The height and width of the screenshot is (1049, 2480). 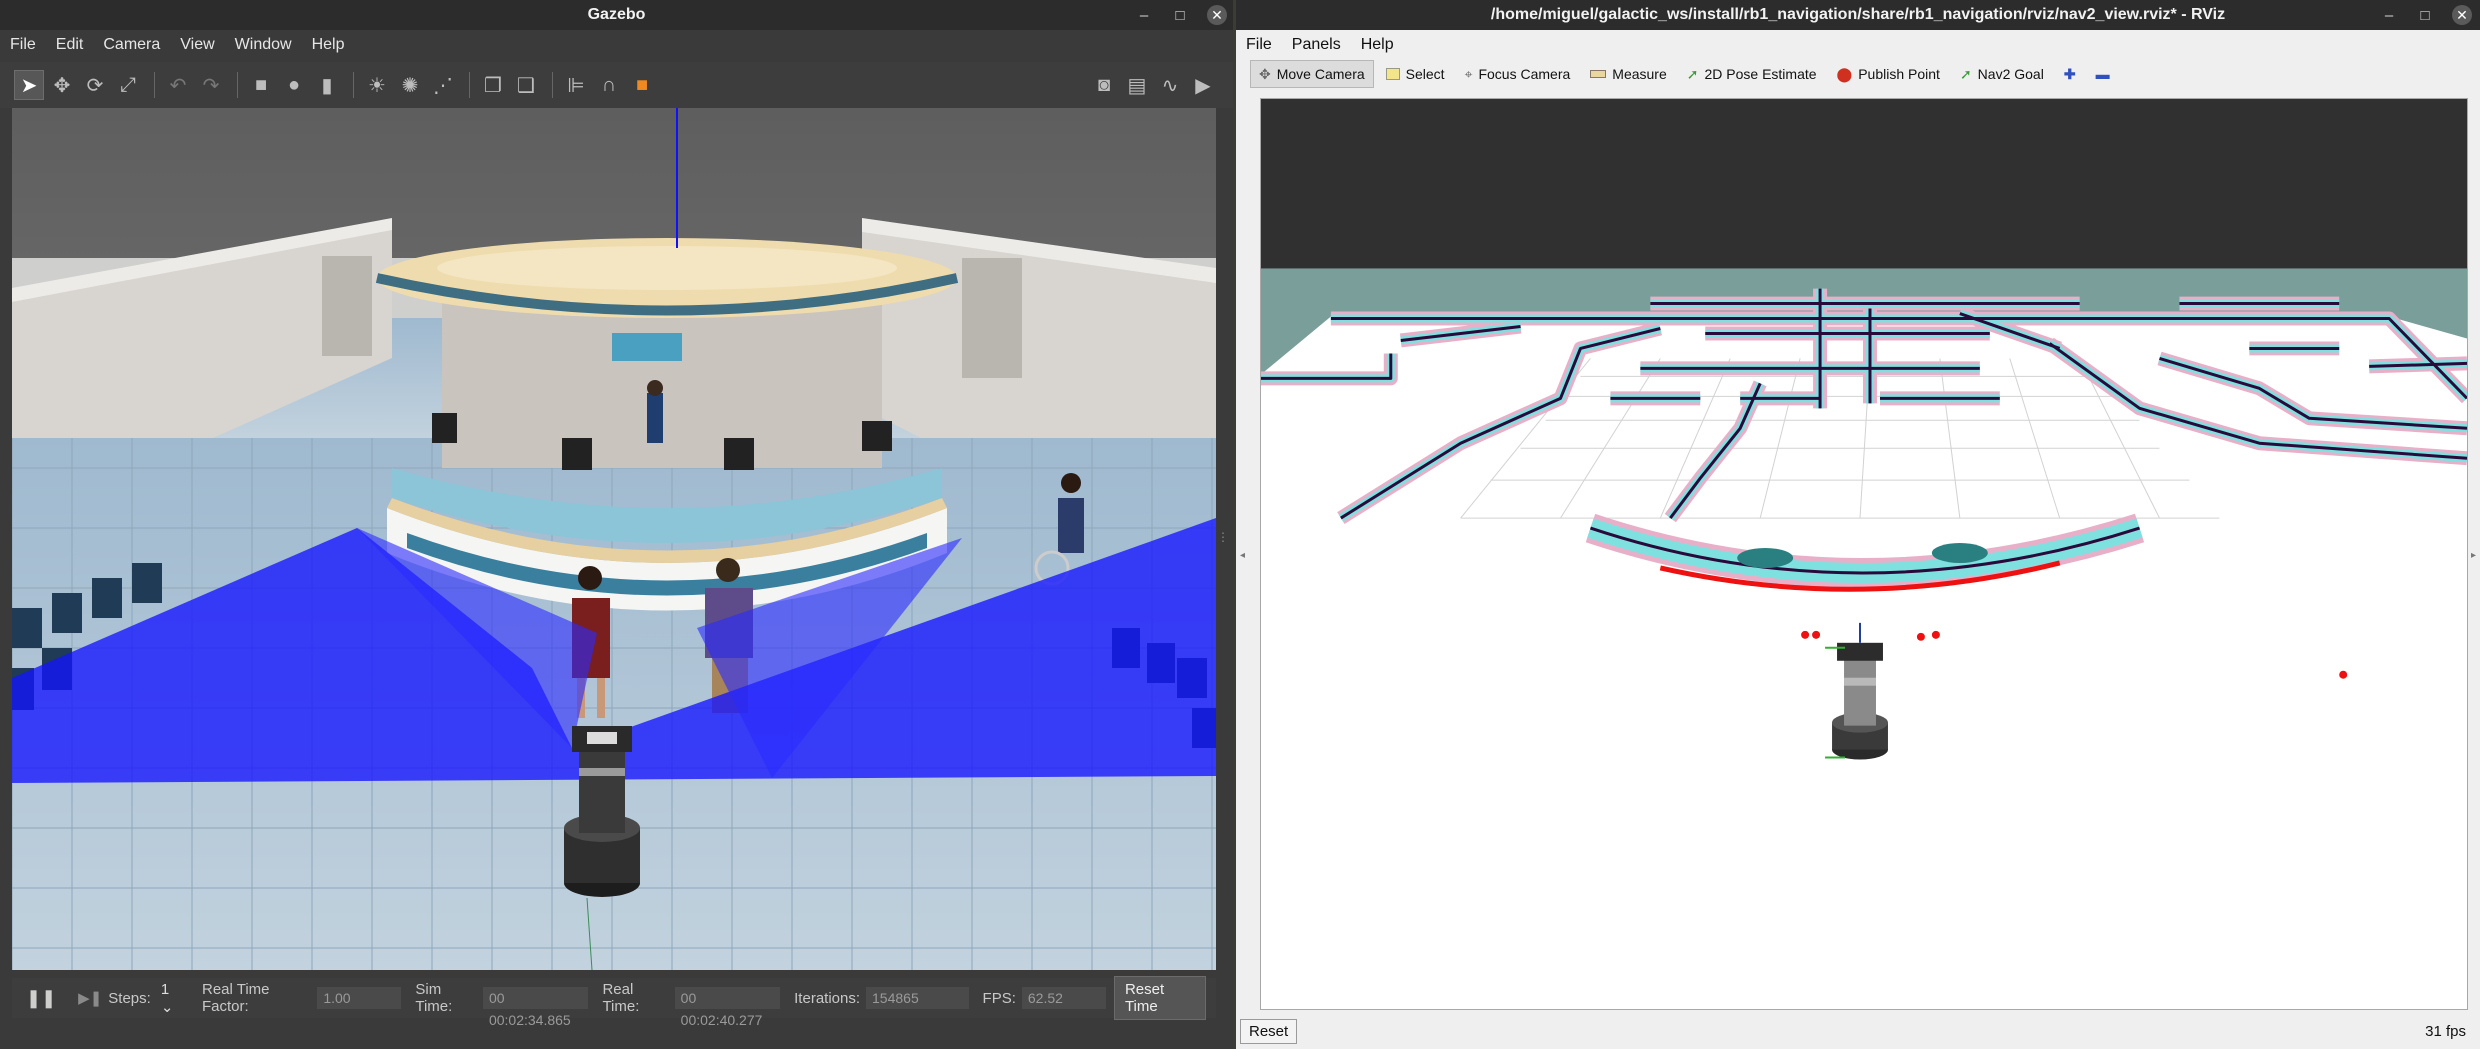 What do you see at coordinates (2010, 74) in the screenshot?
I see `tool-label: Nav2 Goal` at bounding box center [2010, 74].